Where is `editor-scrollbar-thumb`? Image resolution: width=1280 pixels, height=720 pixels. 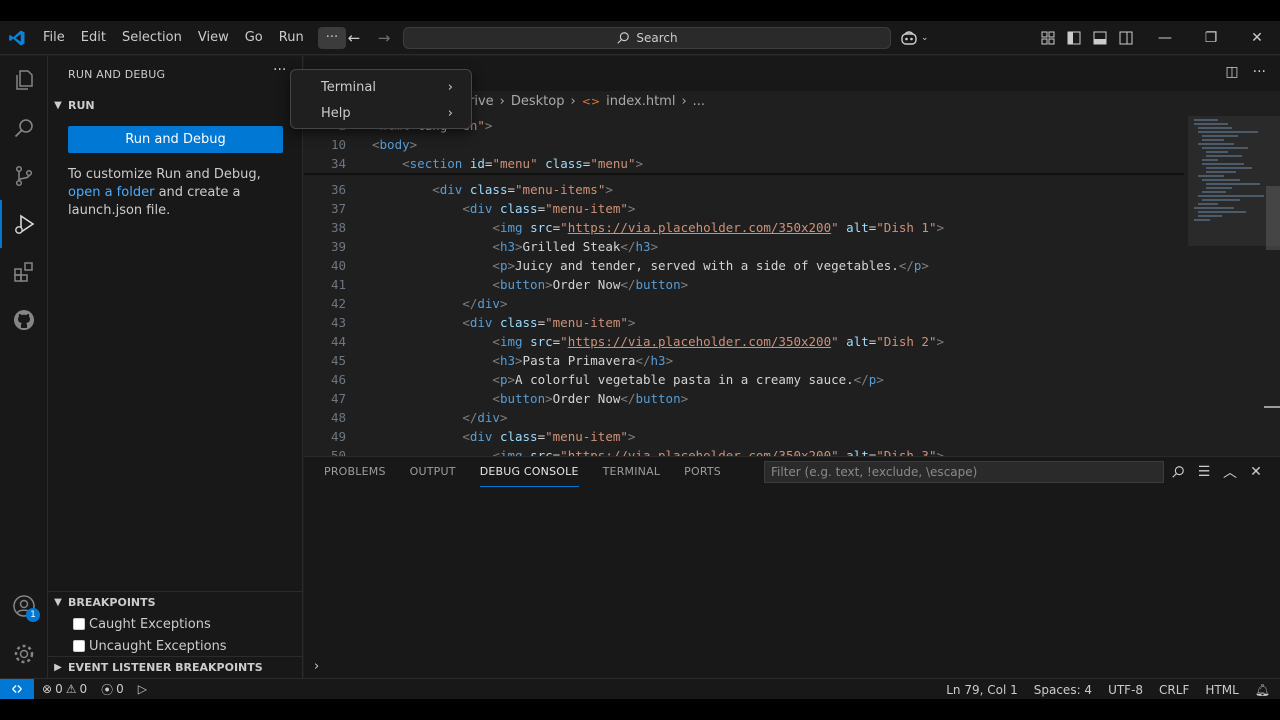
editor-scrollbar-thumb is located at coordinates (1273, 218).